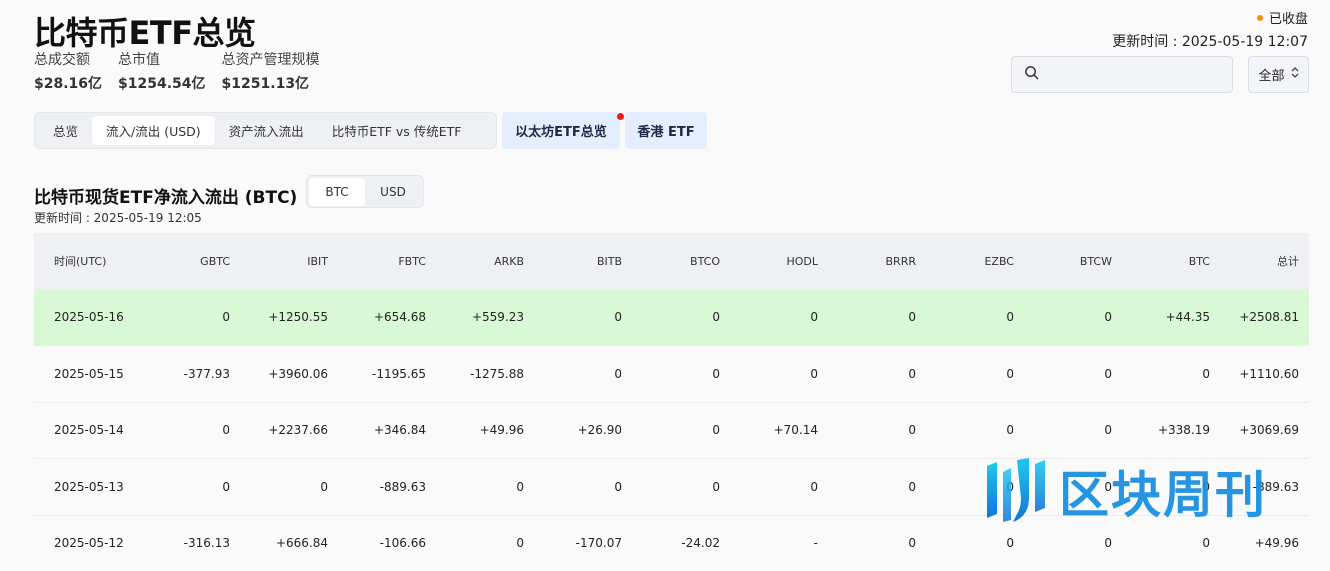 Image resolution: width=1330 pixels, height=571 pixels. I want to click on col-header: 时间(UTC), so click(90, 261).